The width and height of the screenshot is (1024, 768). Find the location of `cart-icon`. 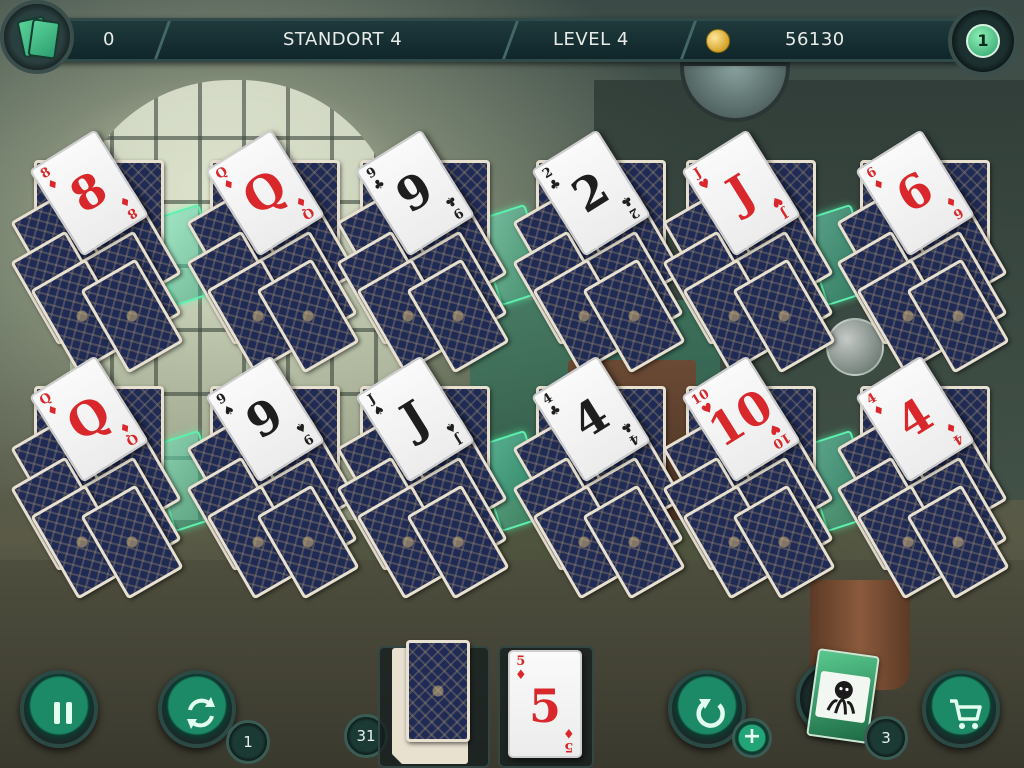

cart-icon is located at coordinates (966, 714).